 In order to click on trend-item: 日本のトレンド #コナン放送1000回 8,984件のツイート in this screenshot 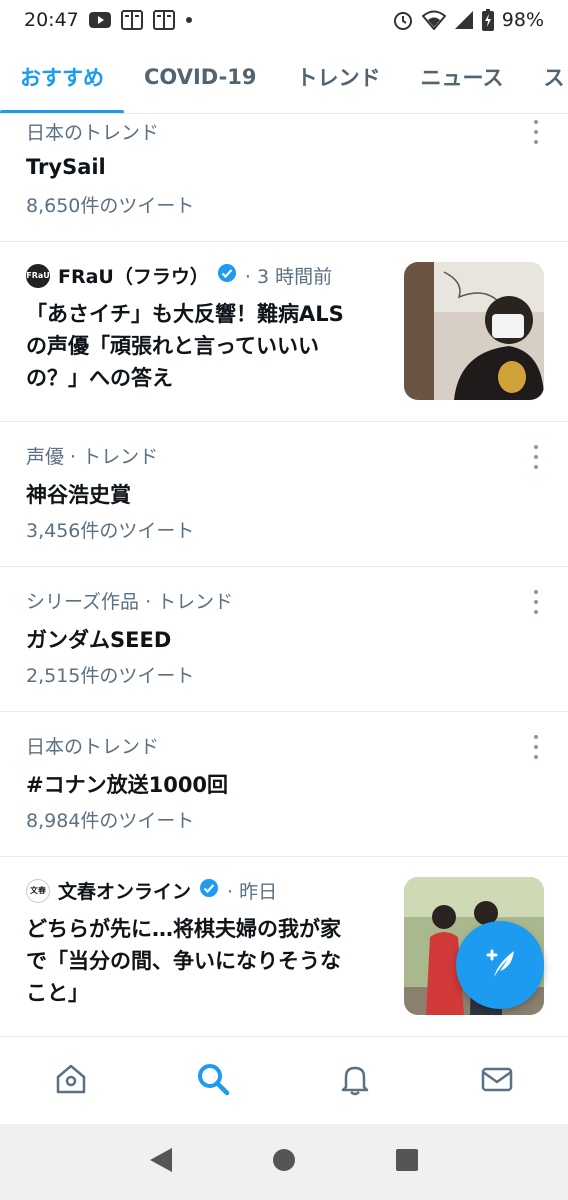, I will do `click(284, 784)`.